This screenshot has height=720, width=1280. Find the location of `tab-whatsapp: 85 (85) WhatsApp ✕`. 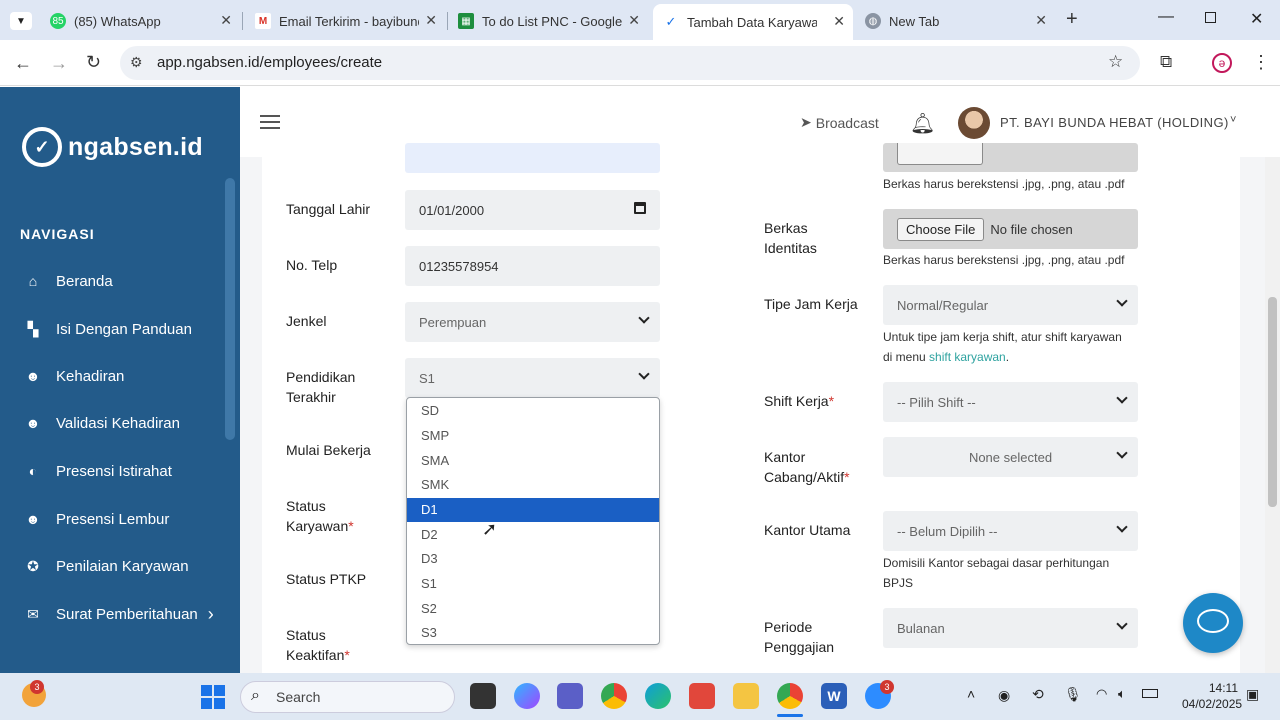

tab-whatsapp: 85 (85) WhatsApp ✕ is located at coordinates (140, 21).